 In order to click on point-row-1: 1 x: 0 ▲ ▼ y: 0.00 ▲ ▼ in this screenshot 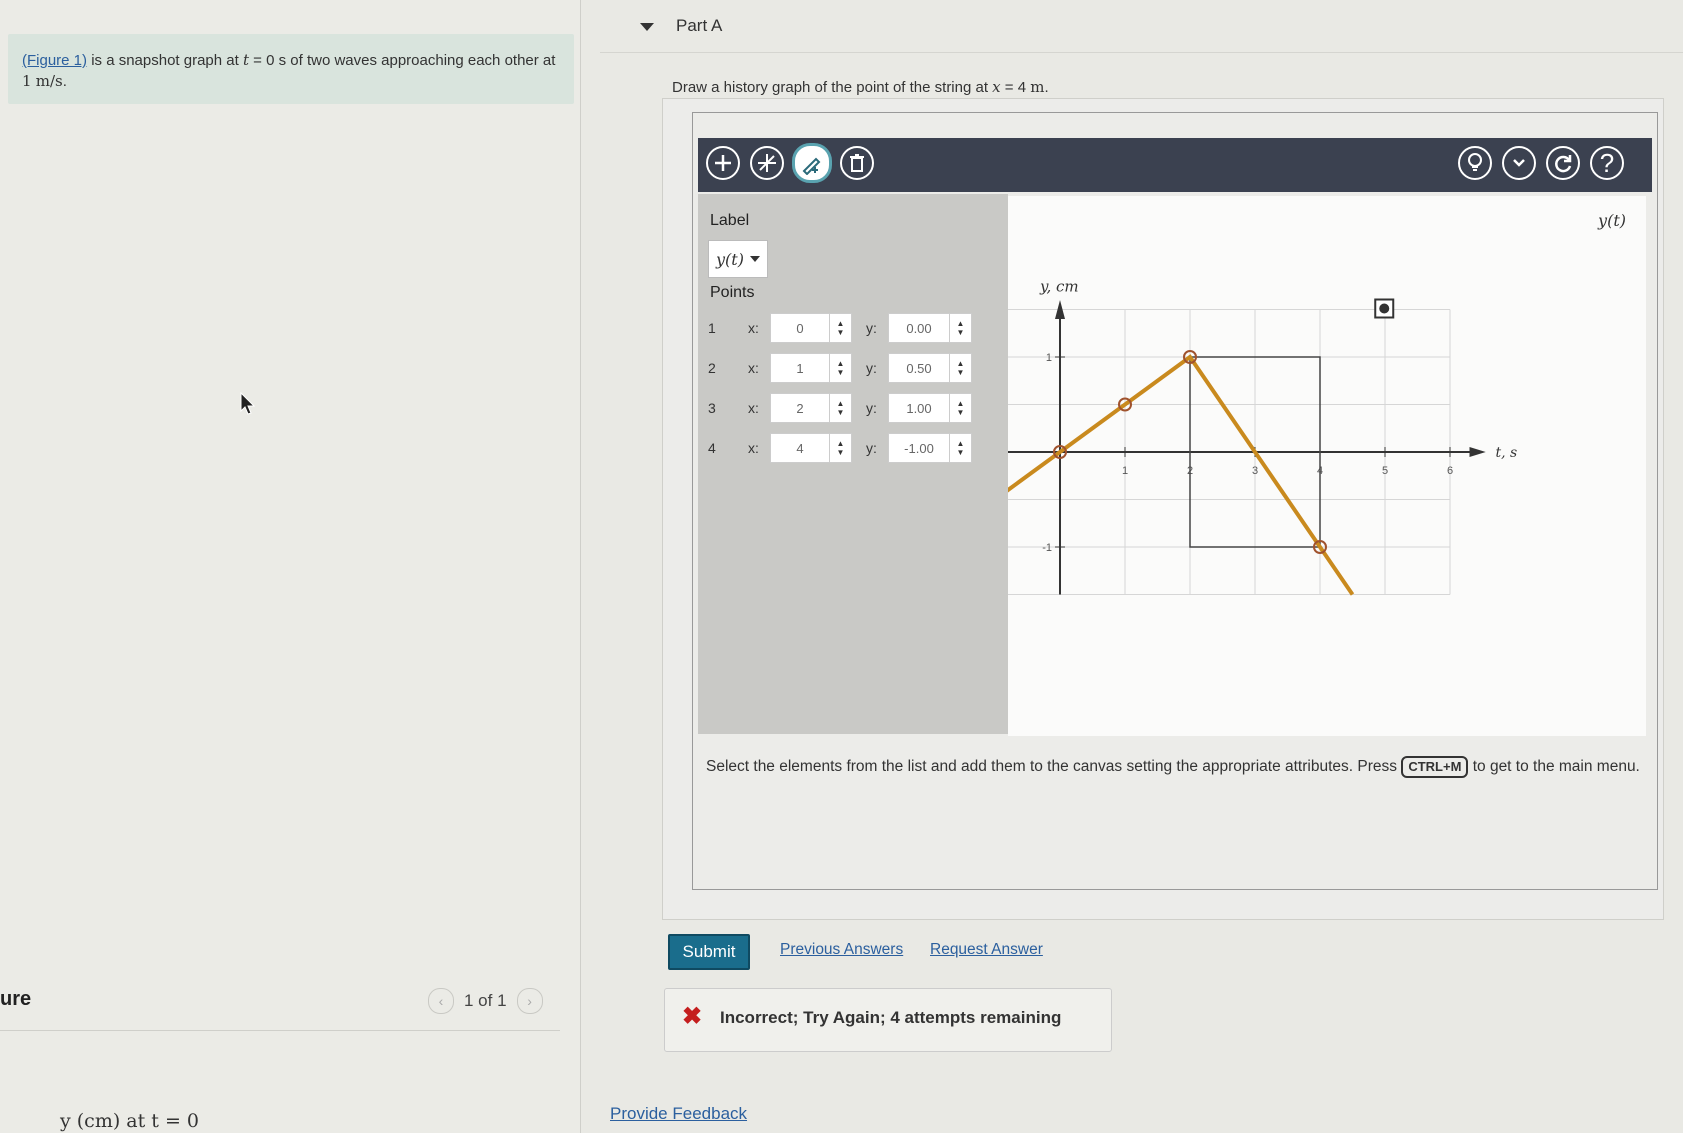, I will do `click(840, 328)`.